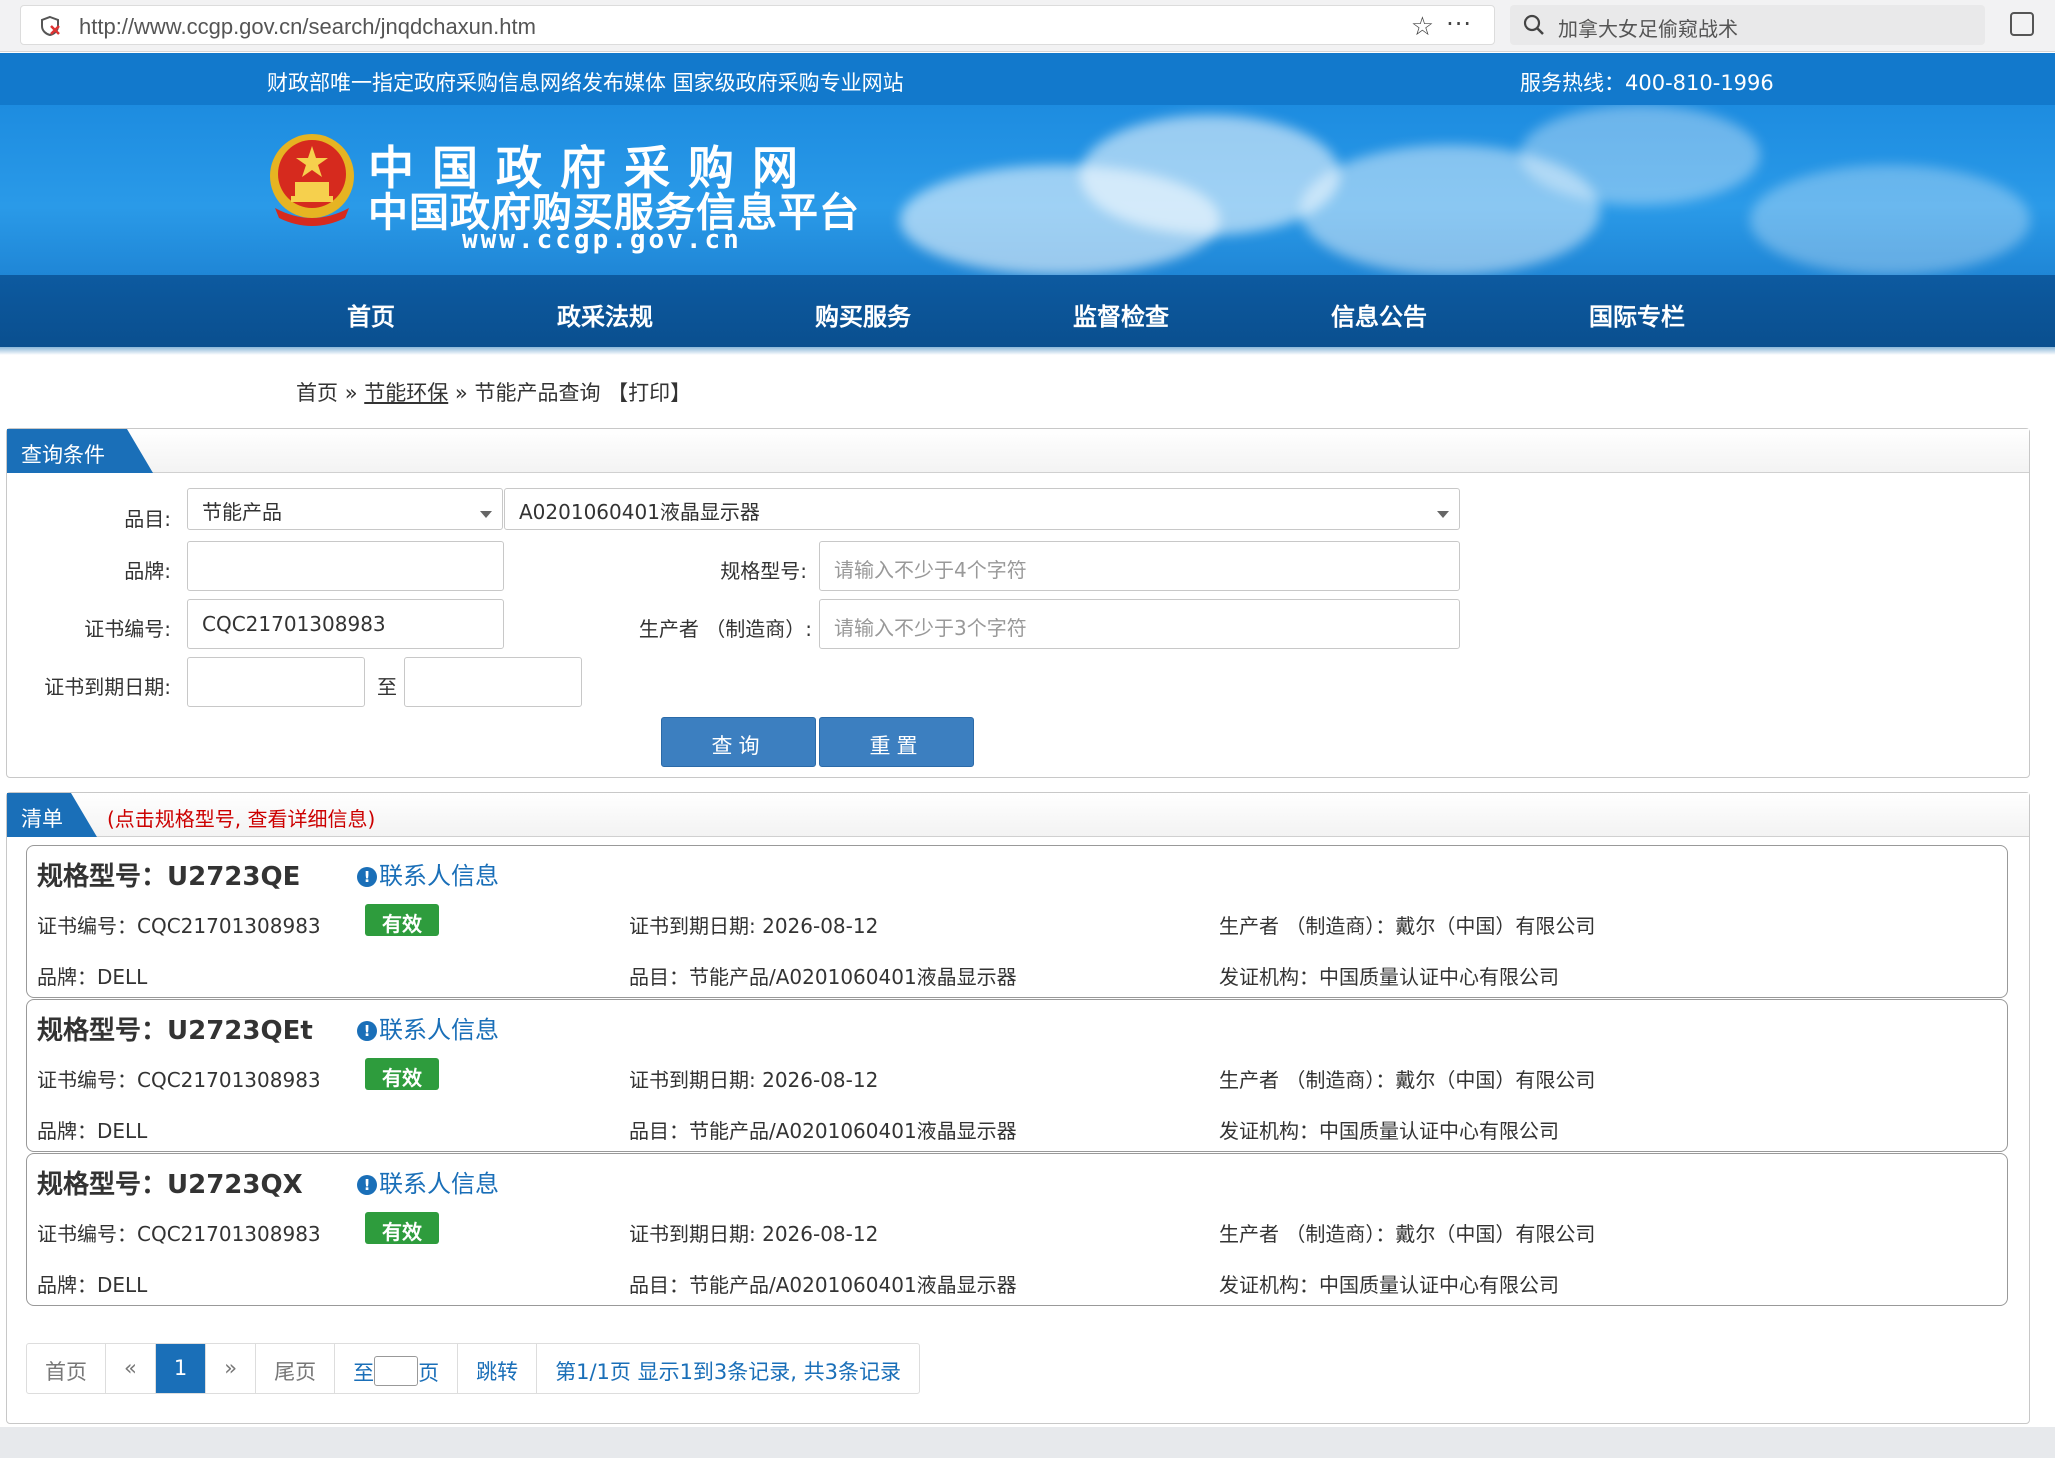  What do you see at coordinates (231, 1368) in the screenshot?
I see `pager-next: »` at bounding box center [231, 1368].